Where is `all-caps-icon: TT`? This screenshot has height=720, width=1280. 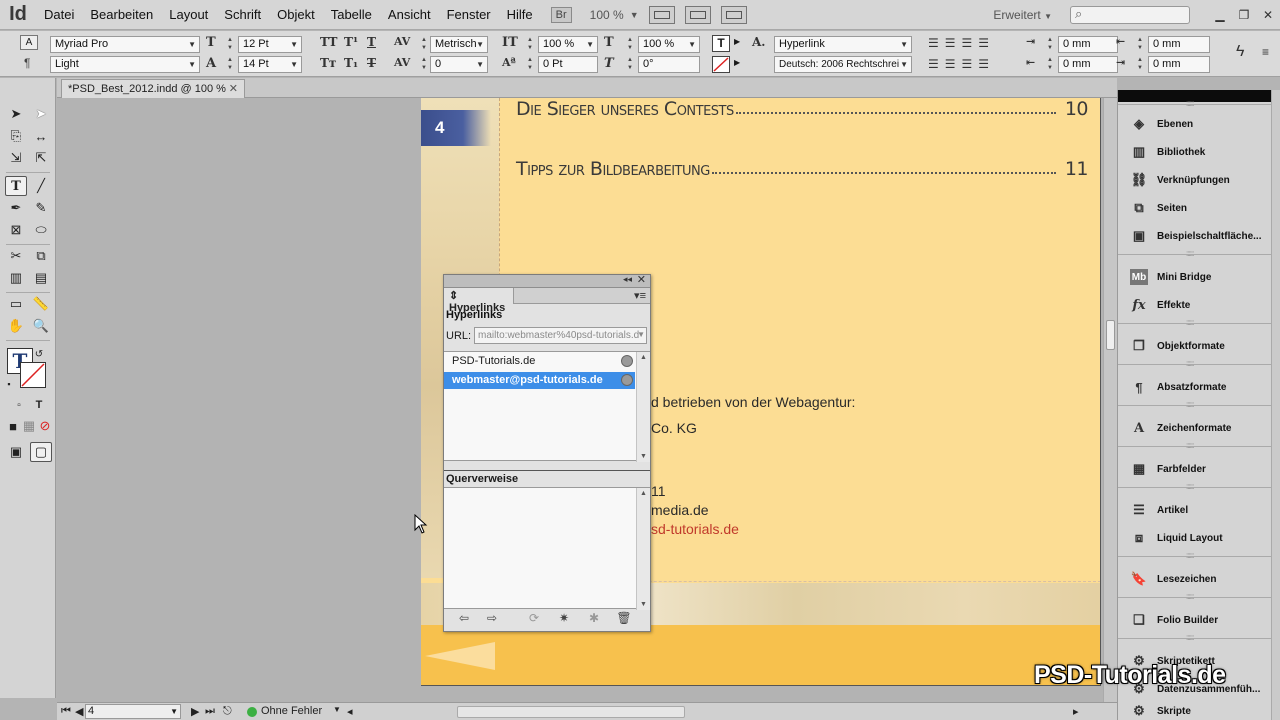 all-caps-icon: TT is located at coordinates (328, 42).